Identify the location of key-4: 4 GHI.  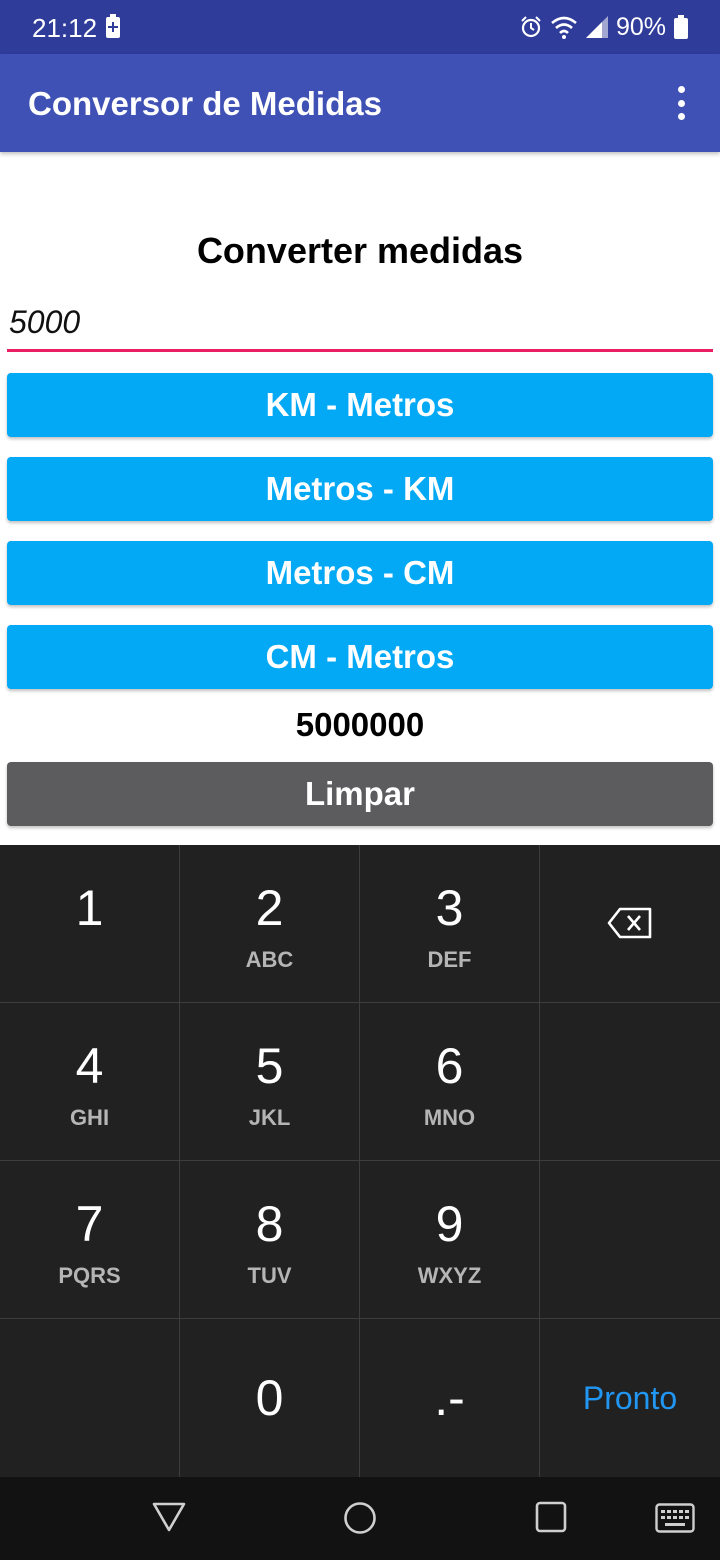
(90, 1082).